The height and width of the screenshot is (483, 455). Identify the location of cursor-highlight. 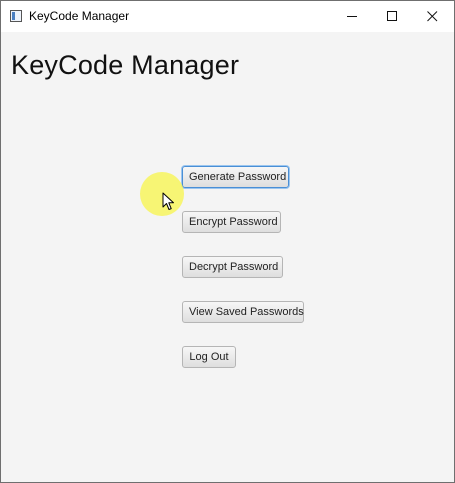
(162, 194).